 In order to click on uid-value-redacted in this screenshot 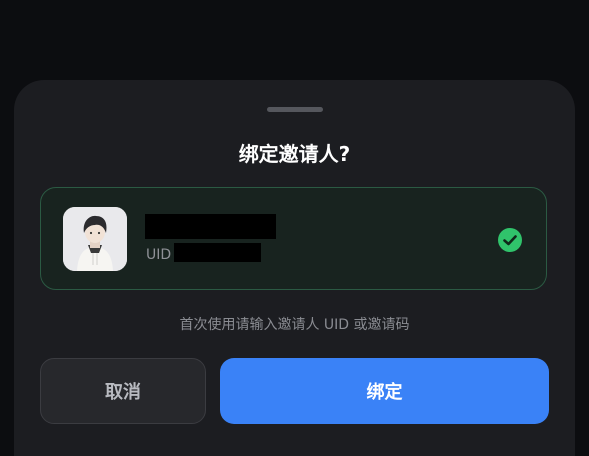, I will do `click(217, 252)`.